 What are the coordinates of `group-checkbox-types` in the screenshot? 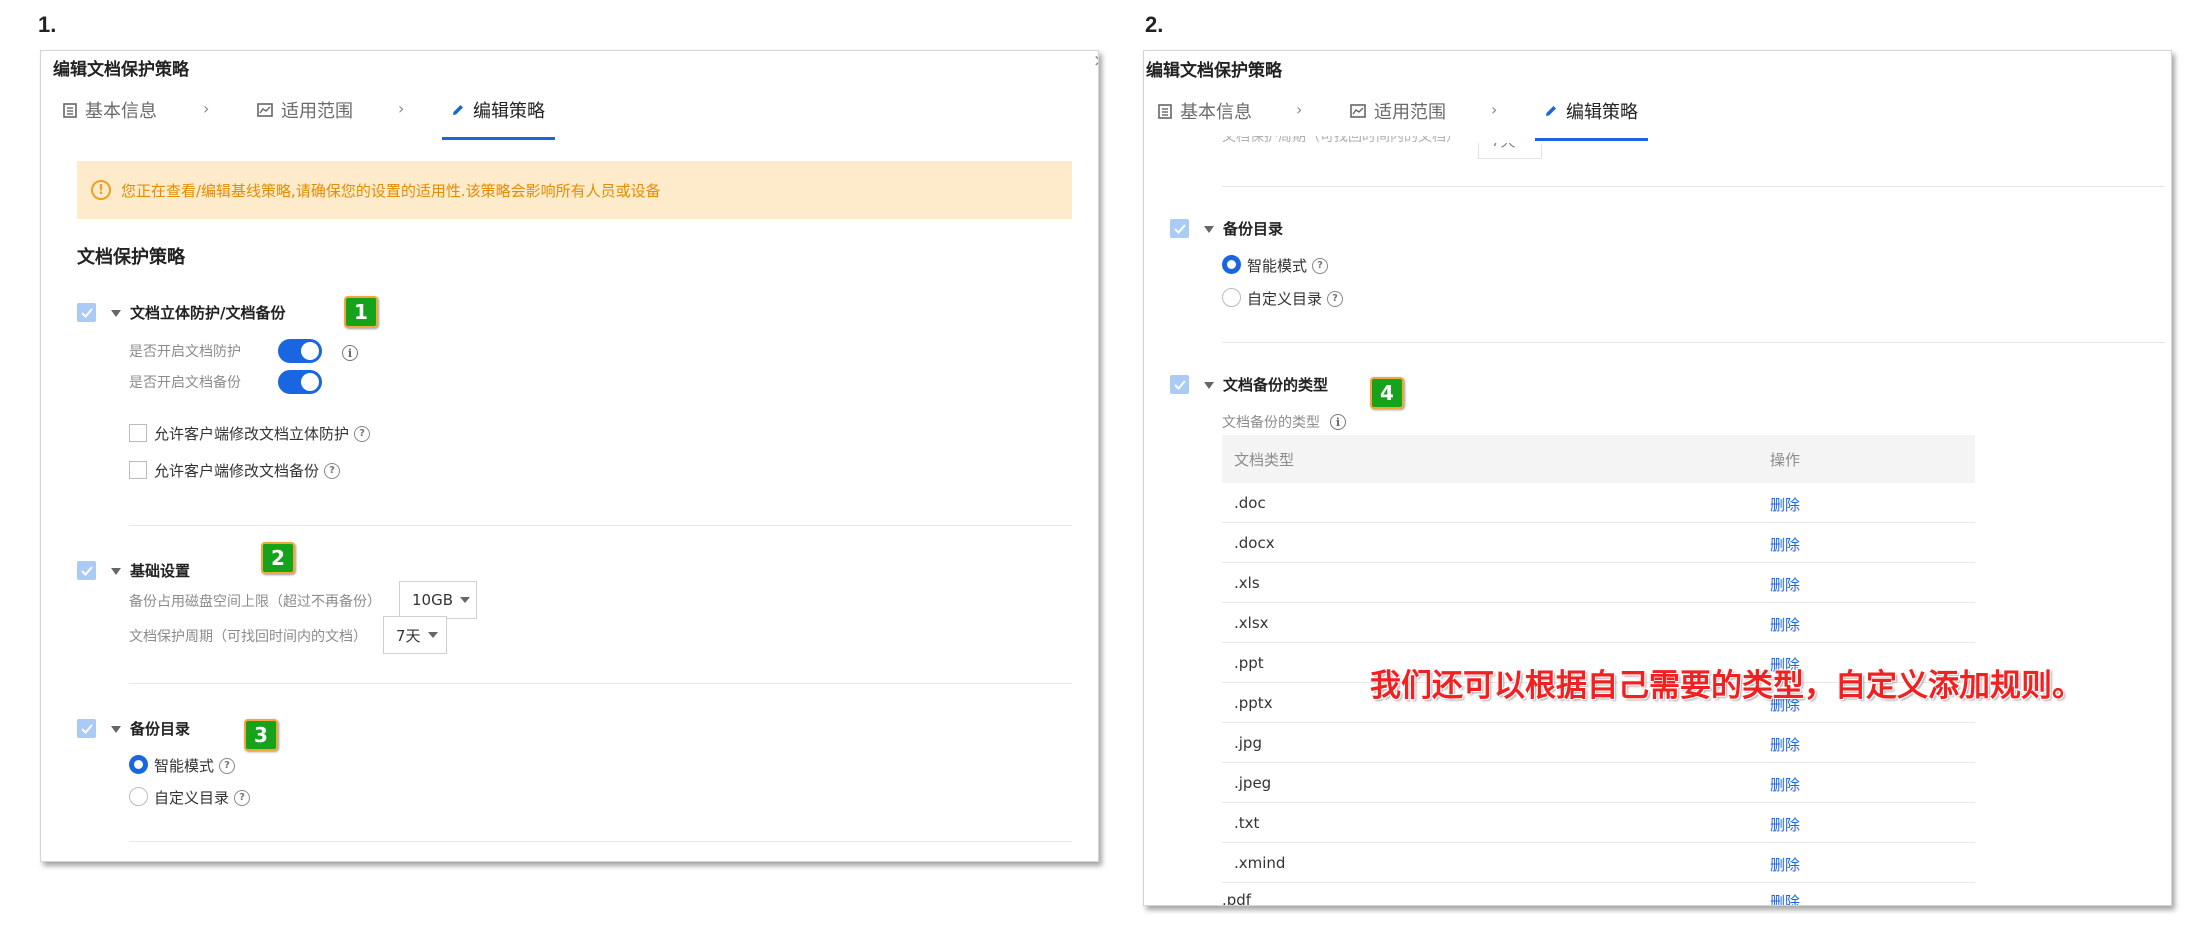 It's located at (1179, 384).